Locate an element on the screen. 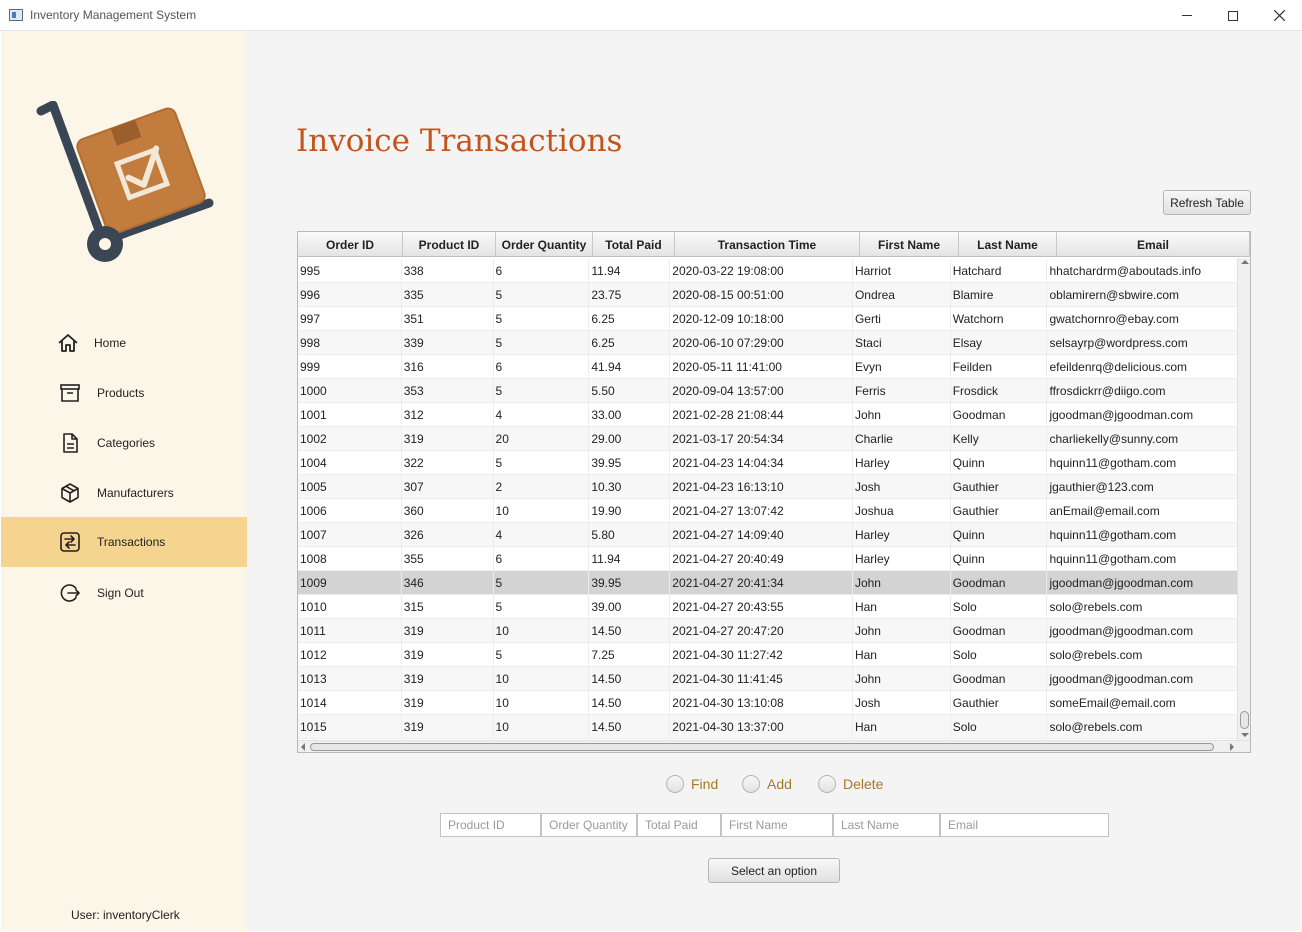  horizontal-scroll-thumb is located at coordinates (762, 747).